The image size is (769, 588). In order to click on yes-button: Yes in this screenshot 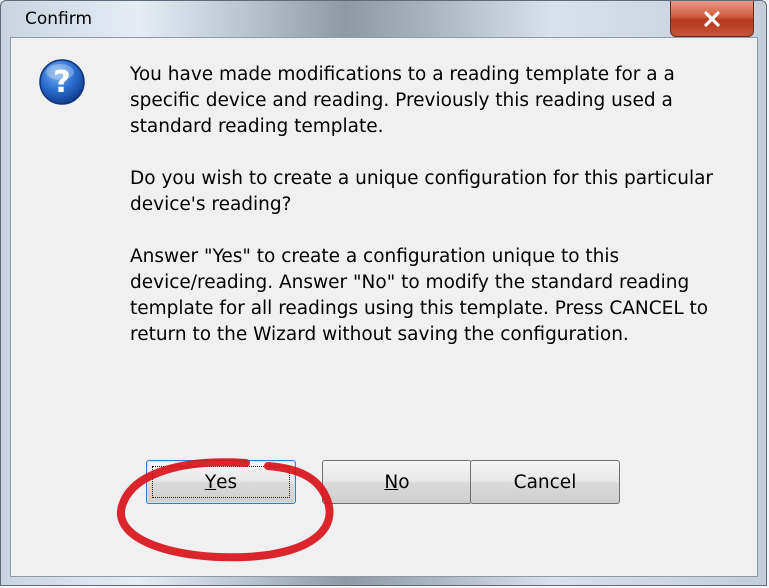, I will do `click(221, 482)`.